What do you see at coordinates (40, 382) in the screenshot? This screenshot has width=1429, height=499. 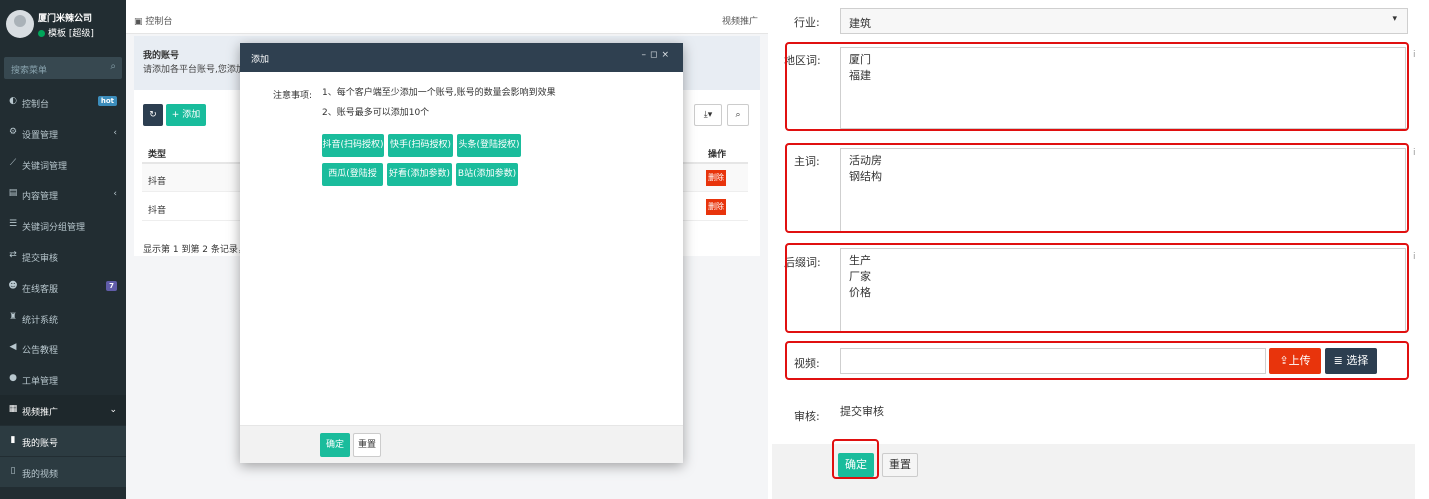 I see `sidebar-item-label: 工单管理` at bounding box center [40, 382].